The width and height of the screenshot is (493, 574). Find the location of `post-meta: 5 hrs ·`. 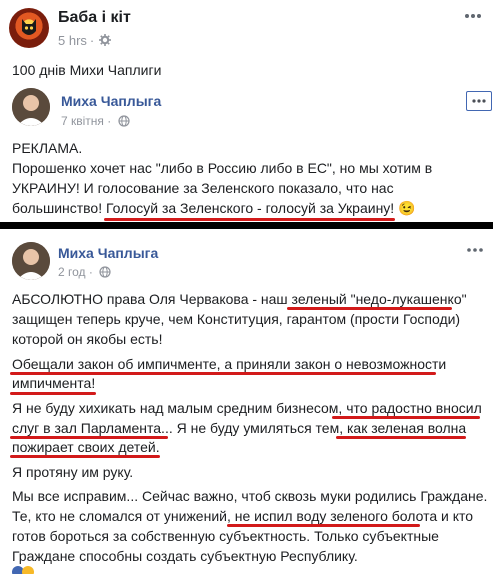

post-meta: 5 hrs · is located at coordinates (85, 40).